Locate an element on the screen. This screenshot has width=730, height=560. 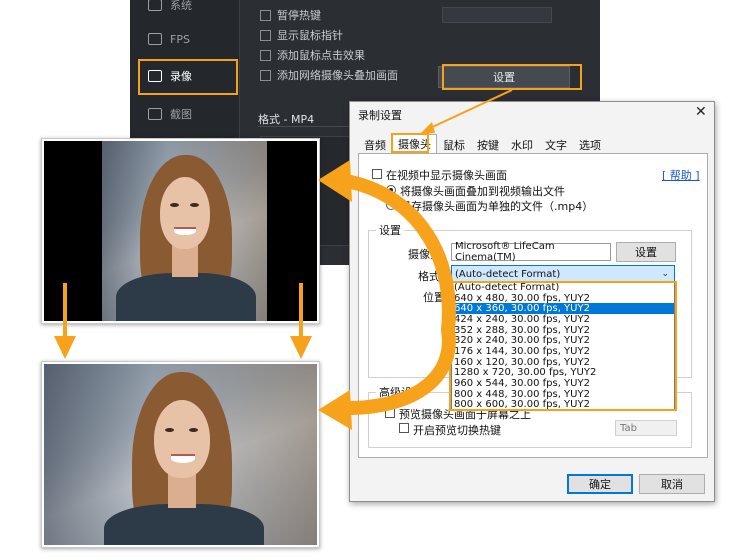
image-icon is located at coordinates (155, 114).